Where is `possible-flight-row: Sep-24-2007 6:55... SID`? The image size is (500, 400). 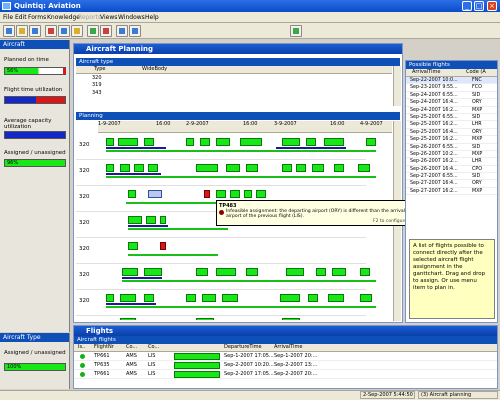 possible-flight-row: Sep-24-2007 6:55... SID is located at coordinates (451, 95).